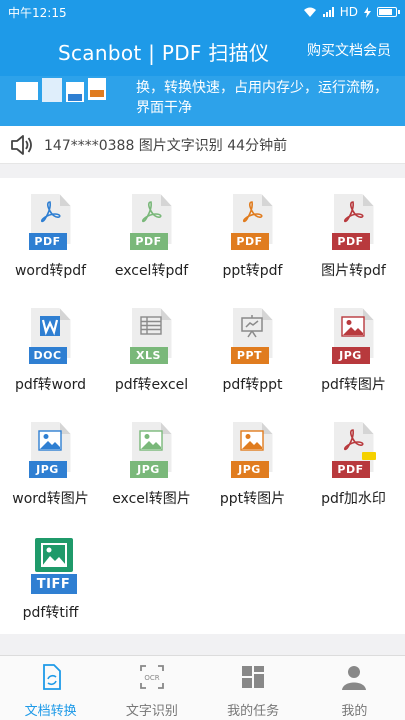  I want to click on tool-tile: PDF excel转pdf, so click(151, 234).